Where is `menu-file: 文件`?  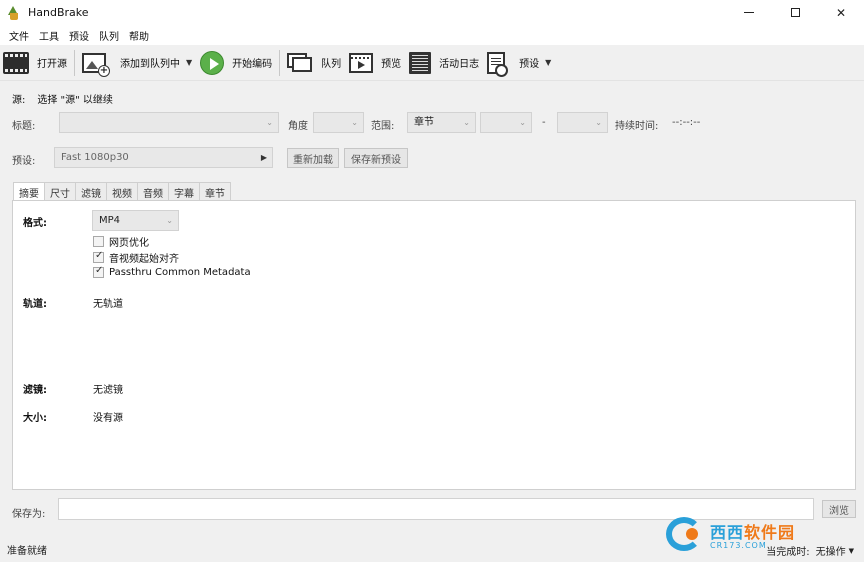 menu-file: 文件 is located at coordinates (19, 35).